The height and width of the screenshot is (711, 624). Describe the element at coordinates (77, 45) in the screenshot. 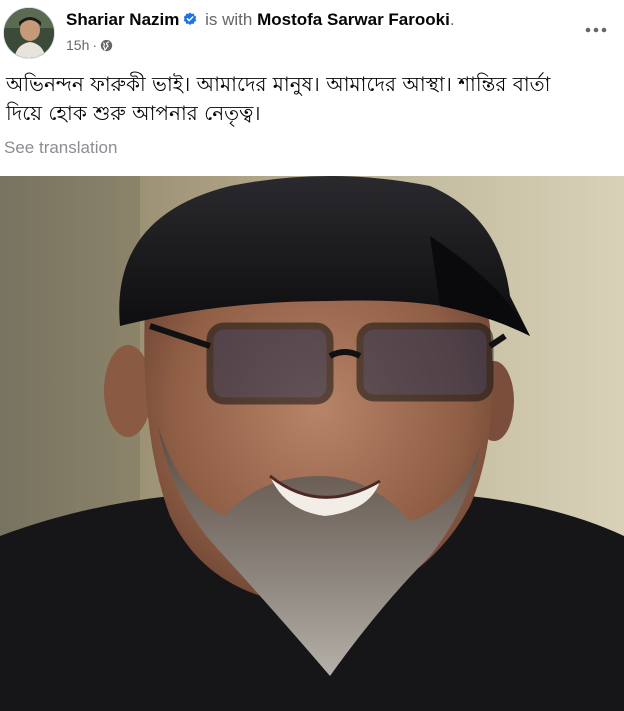

I see `post-timestamp: 15h` at that location.